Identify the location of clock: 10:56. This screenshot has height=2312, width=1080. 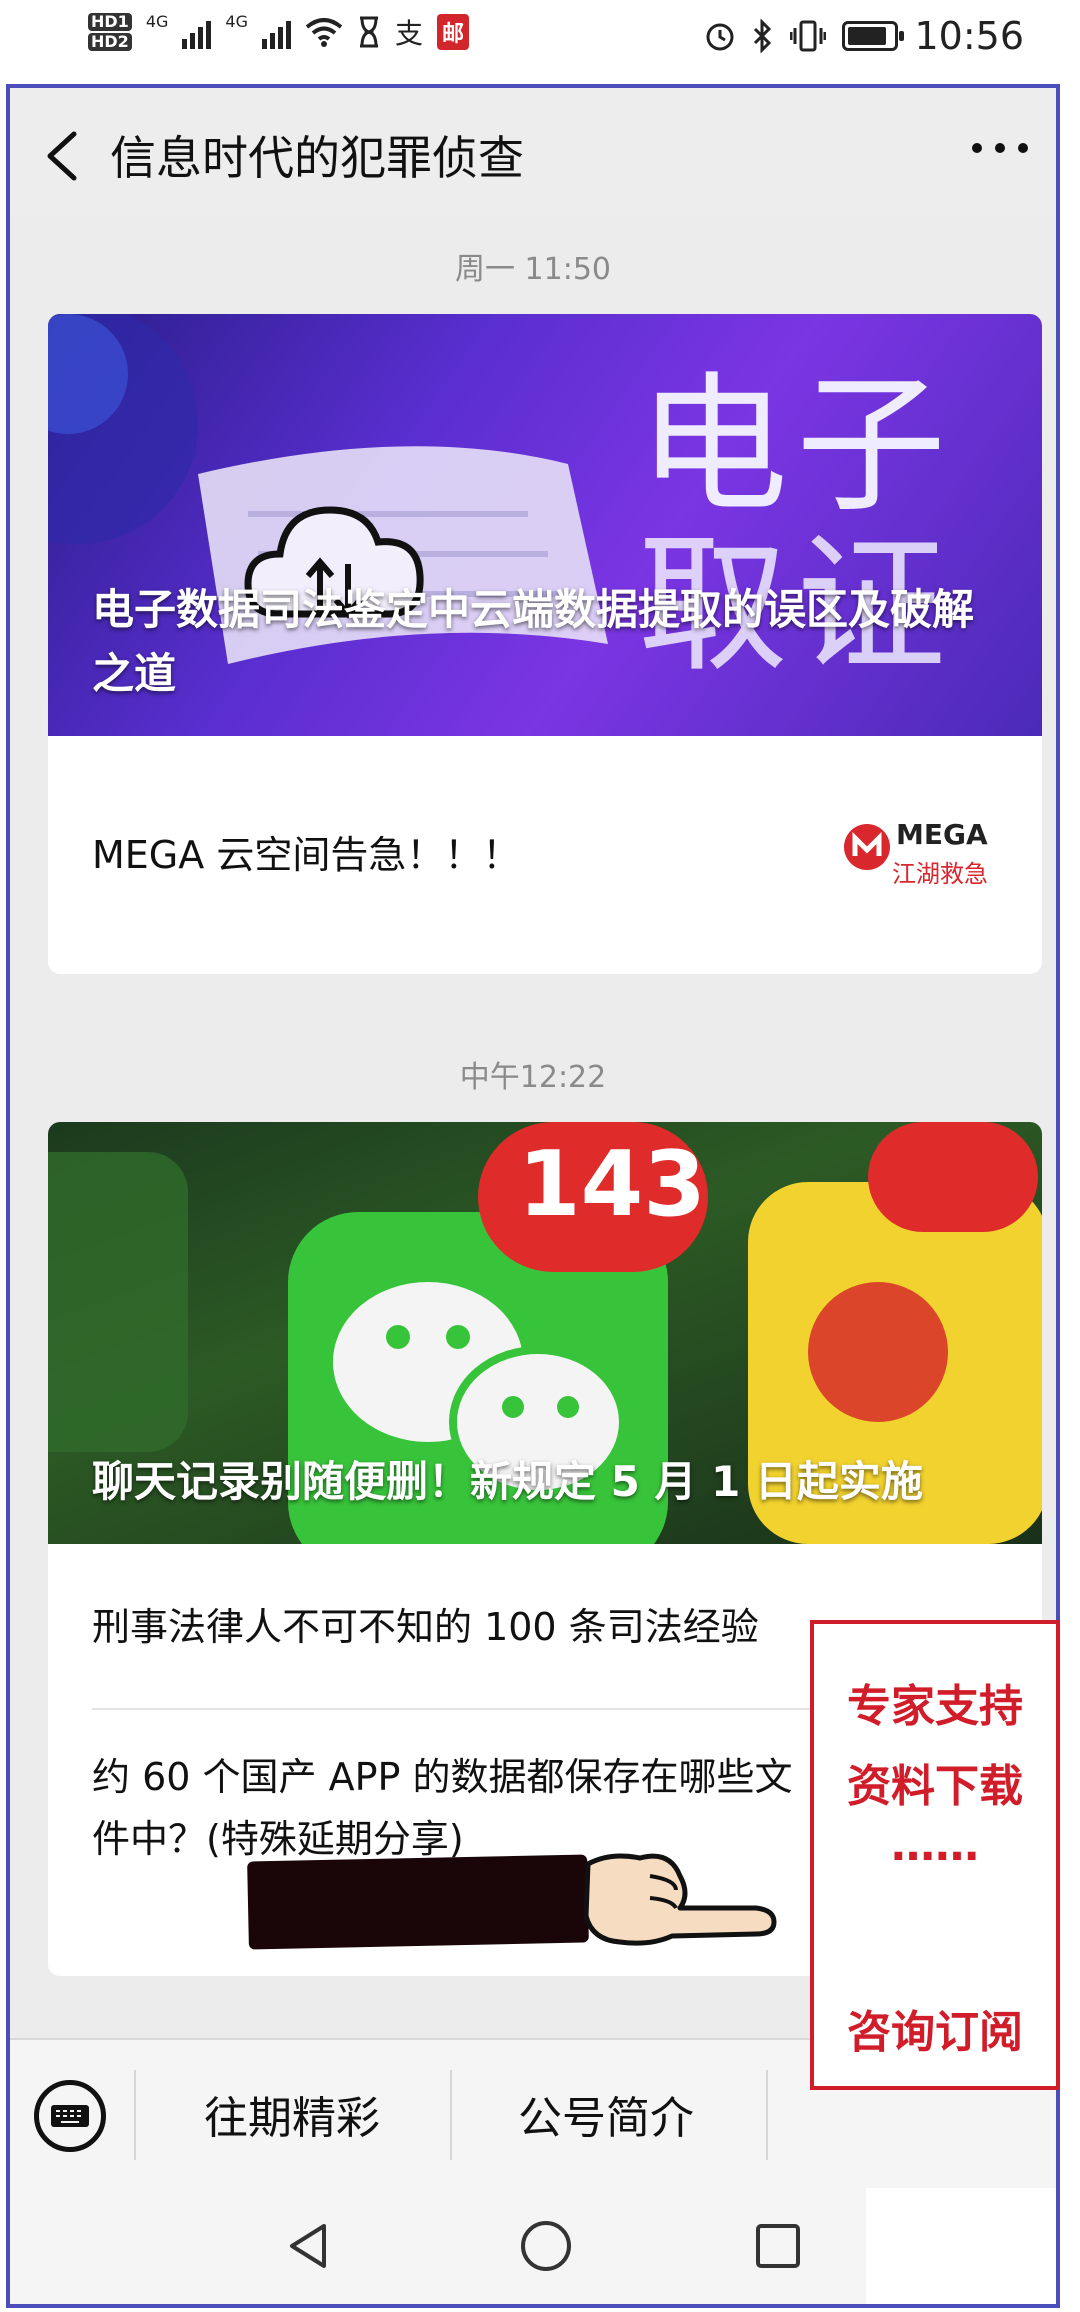
(969, 36).